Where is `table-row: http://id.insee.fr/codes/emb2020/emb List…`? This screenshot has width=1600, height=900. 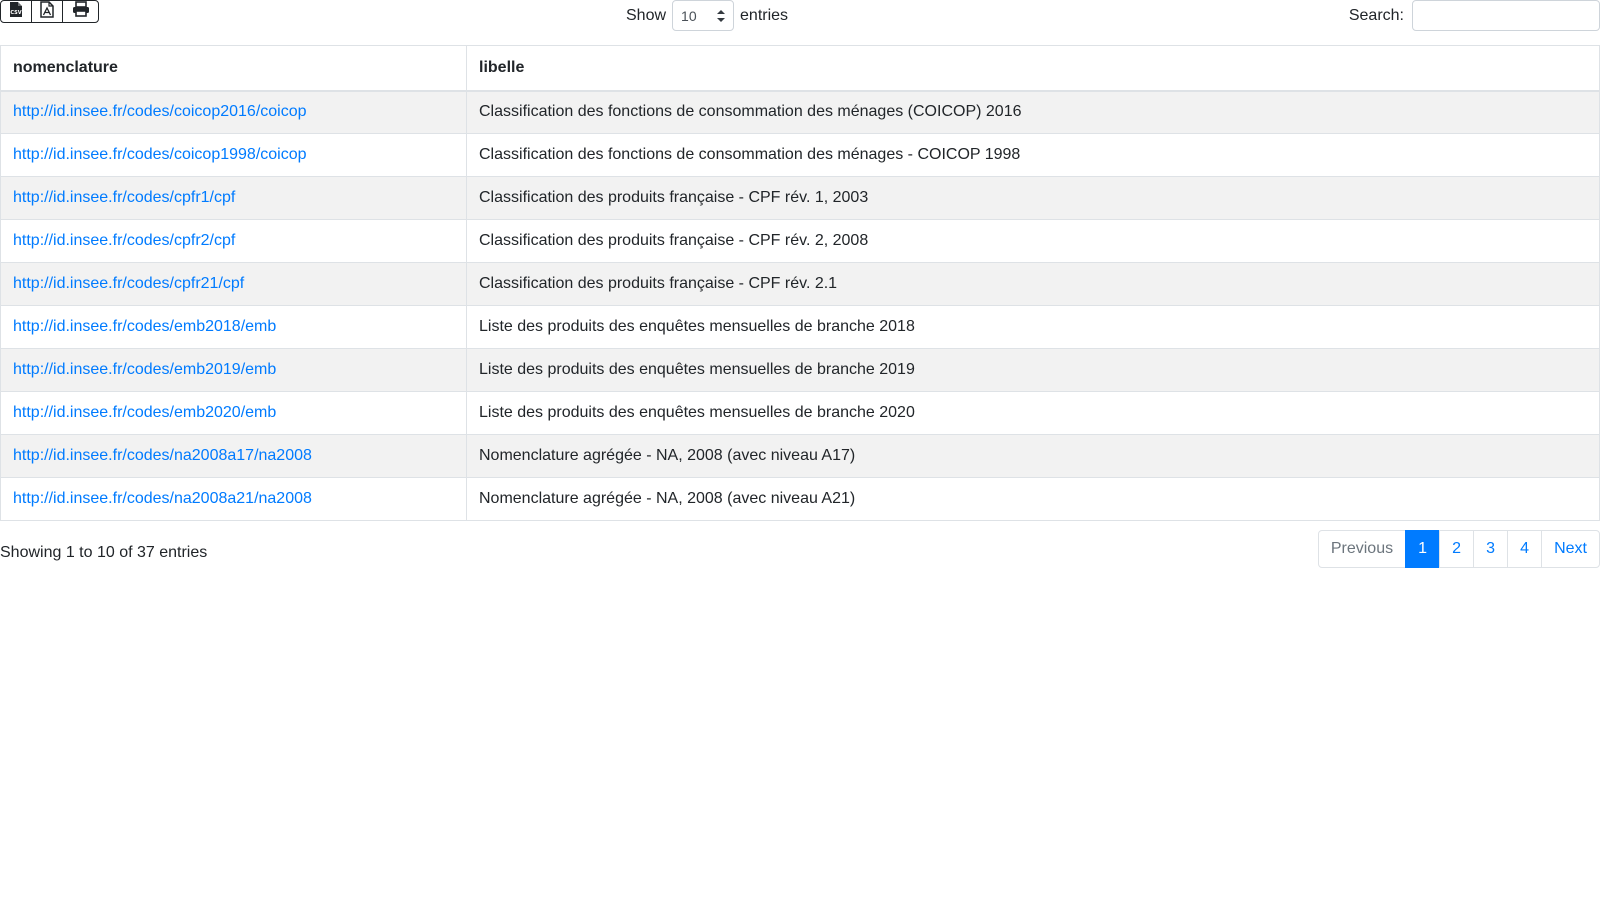 table-row: http://id.insee.fr/codes/emb2020/emb List… is located at coordinates (800, 413).